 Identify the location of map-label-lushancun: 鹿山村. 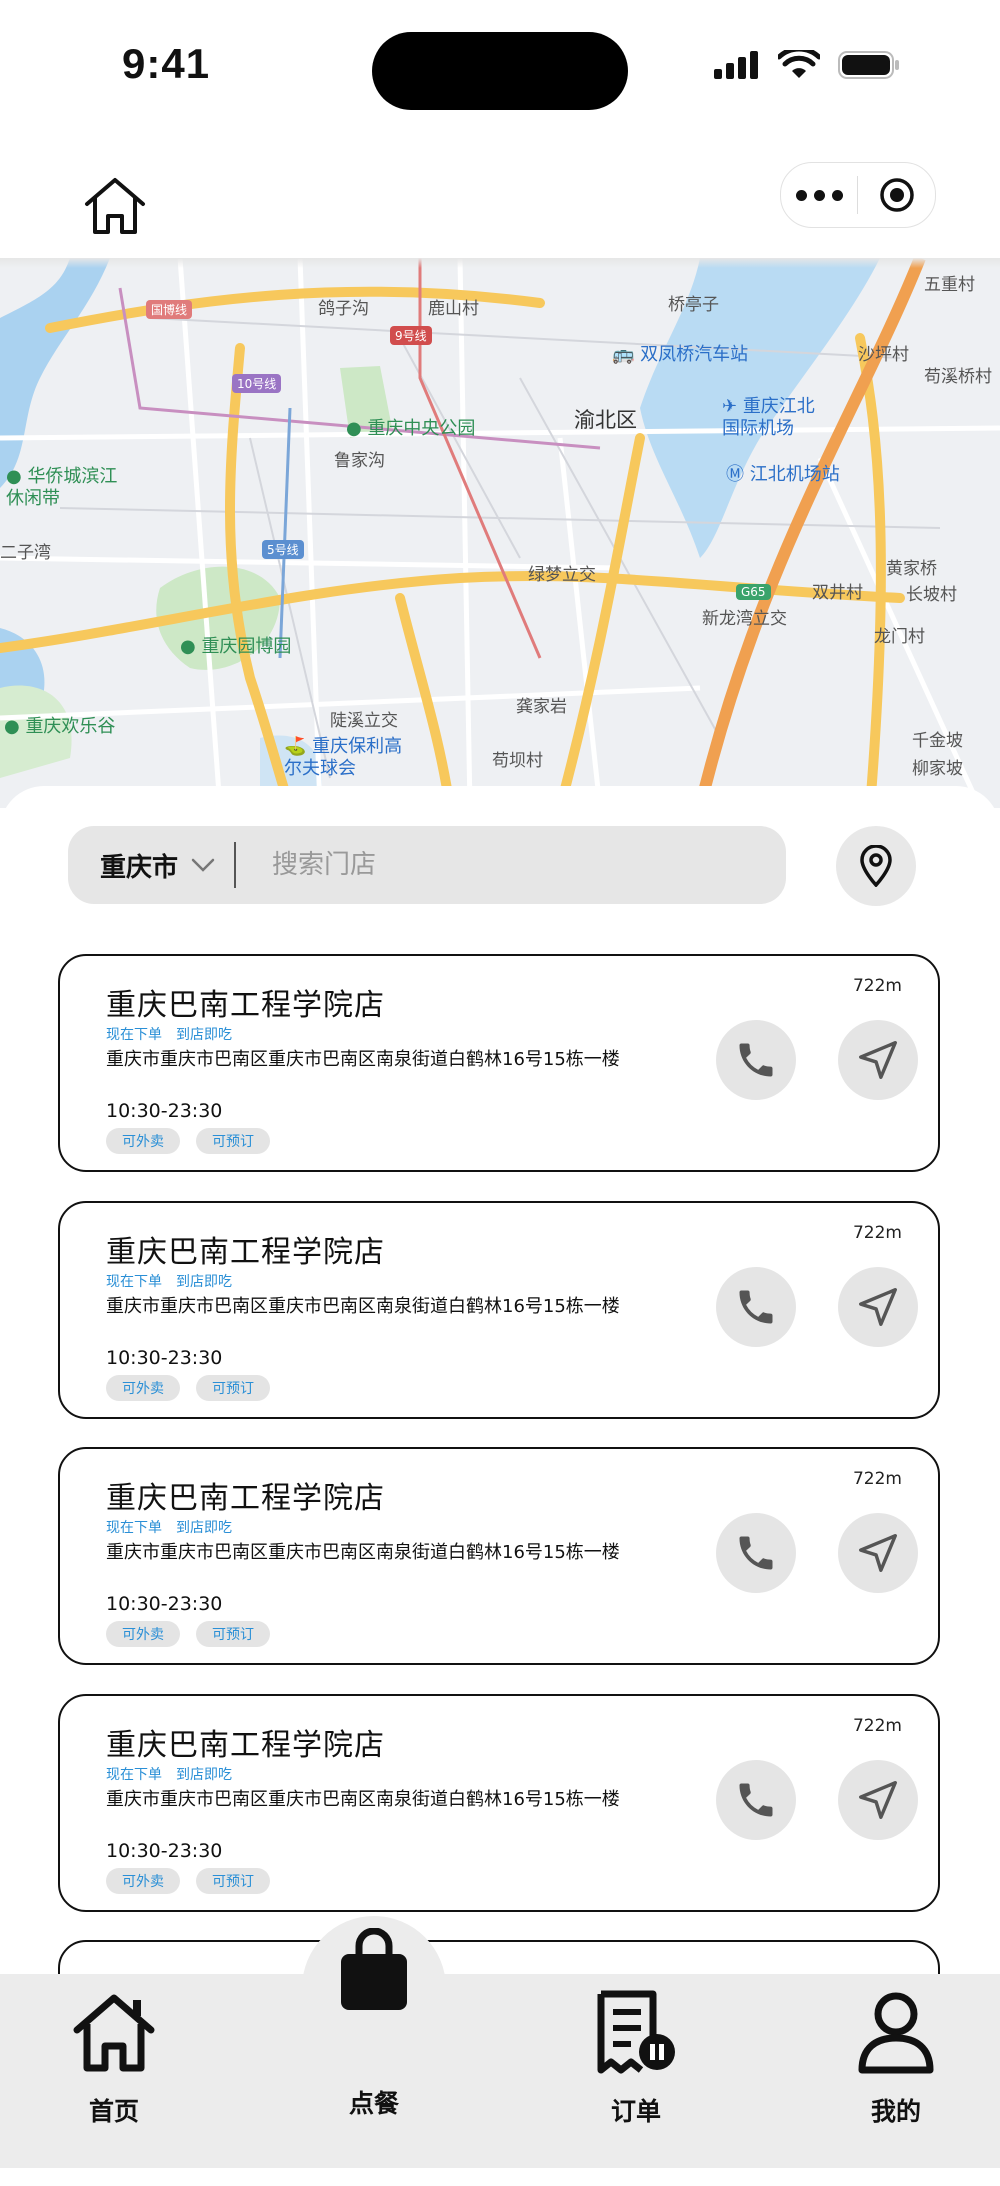
(453, 309).